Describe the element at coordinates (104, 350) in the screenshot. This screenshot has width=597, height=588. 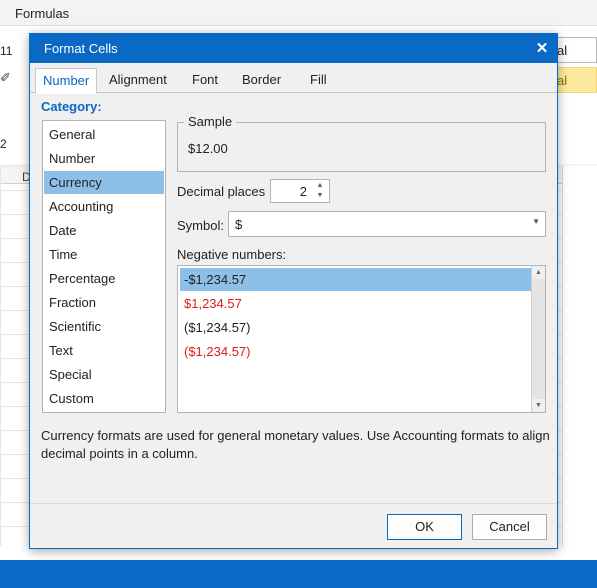
I see `category-item-text: Text` at that location.